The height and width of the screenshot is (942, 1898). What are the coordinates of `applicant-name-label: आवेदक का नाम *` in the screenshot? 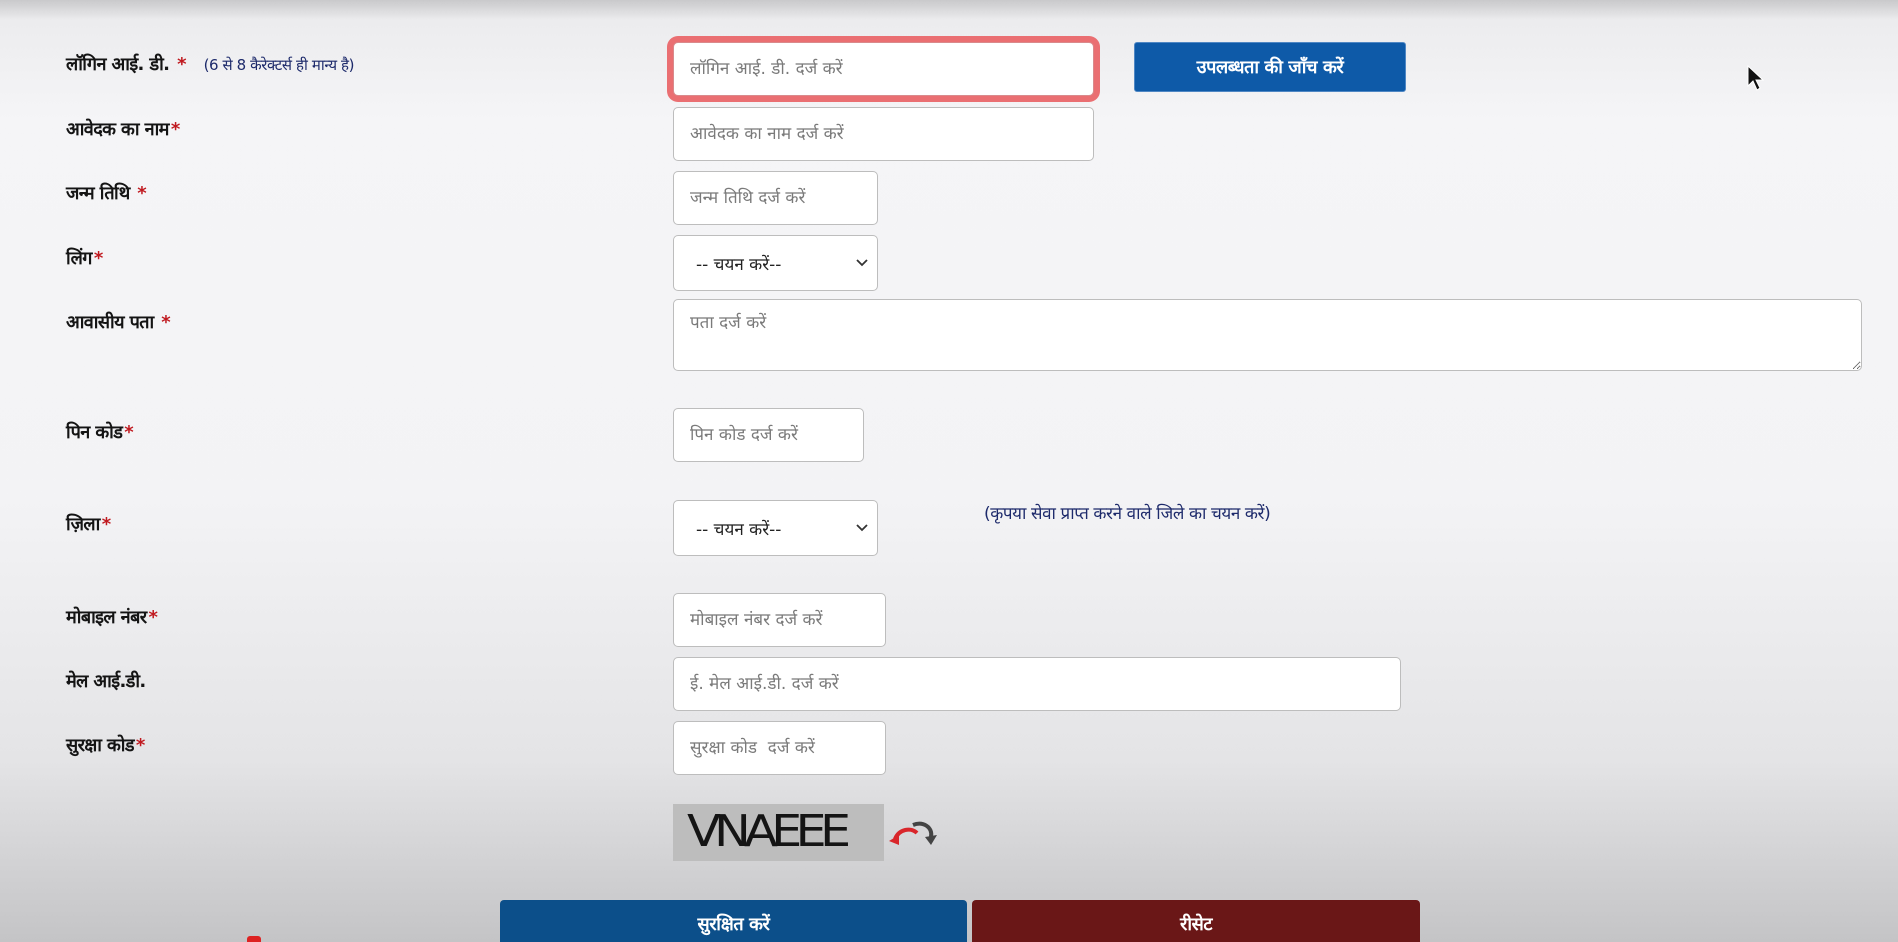 It's located at (123, 129).